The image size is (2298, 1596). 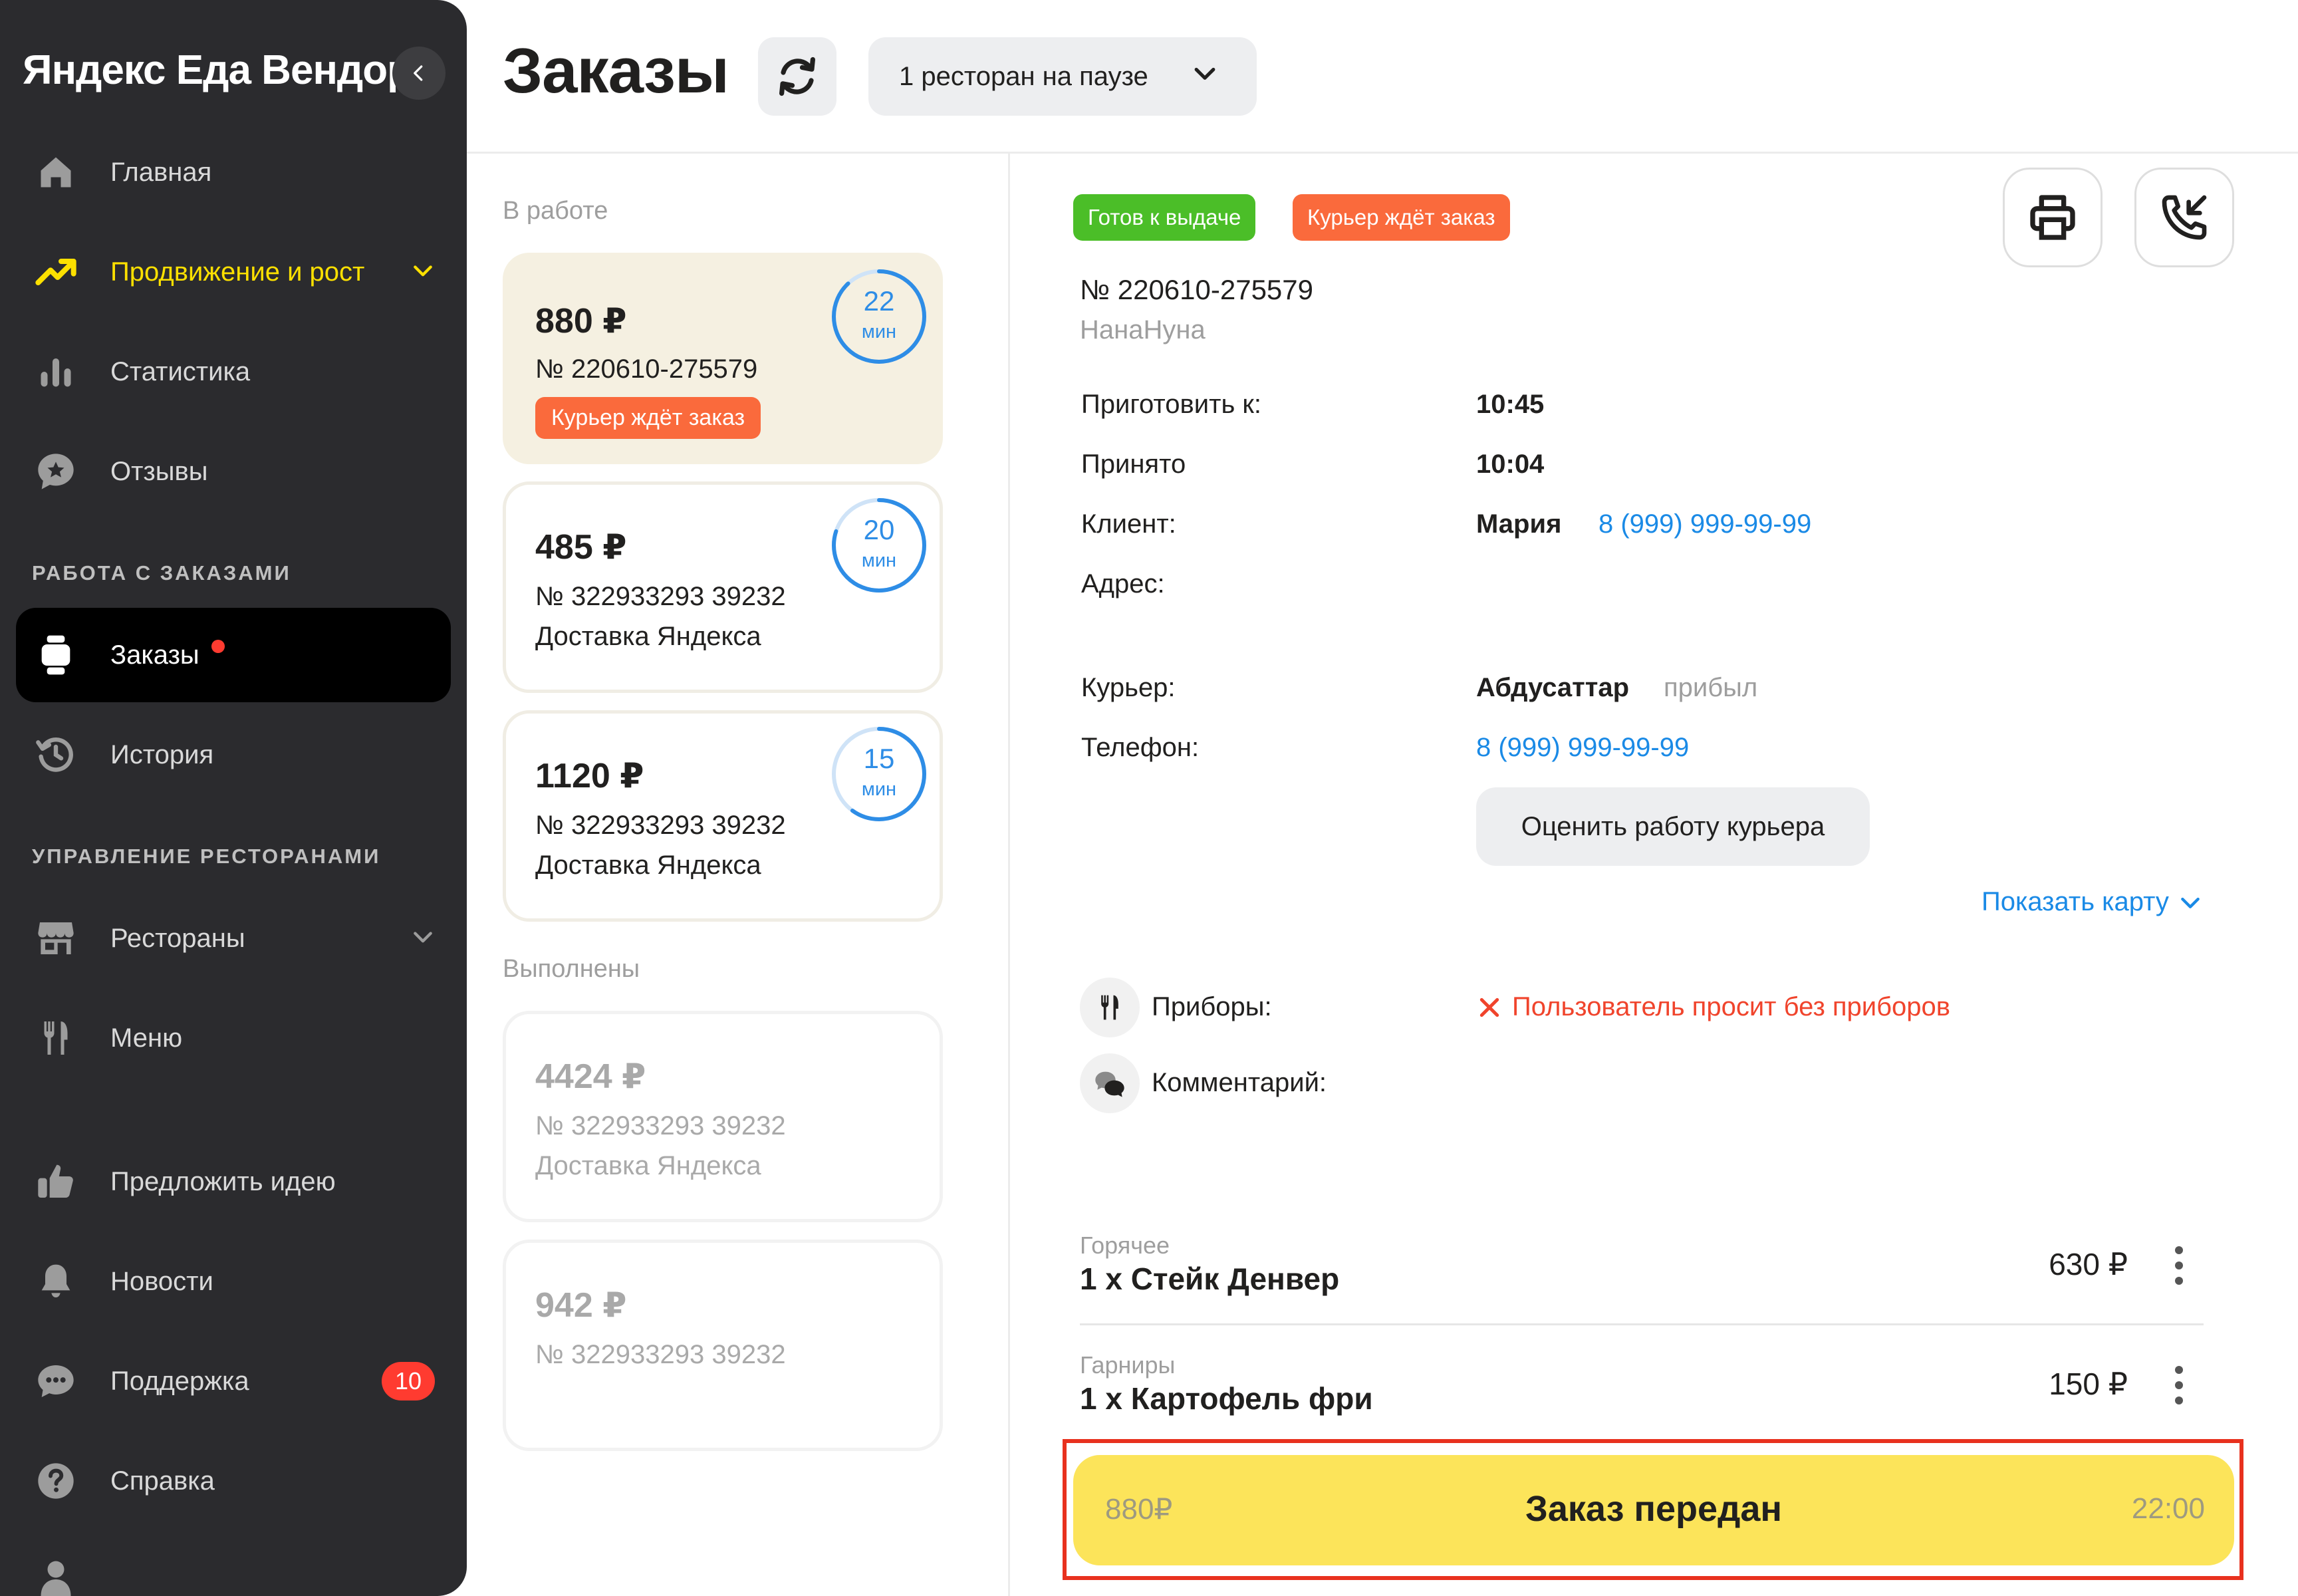 I want to click on sidebar-item-support: Поддержка 10, so click(x=233, y=1381).